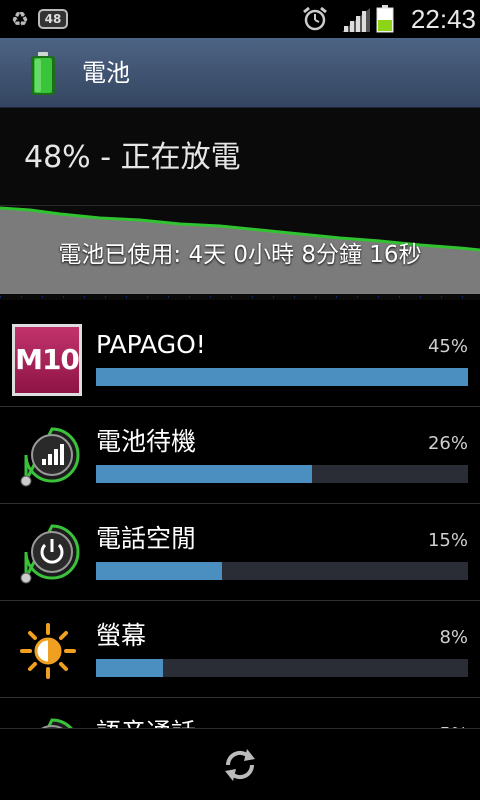  Describe the element at coordinates (240, 649) in the screenshot. I see `list-item-screen: 螢幕 8%` at that location.